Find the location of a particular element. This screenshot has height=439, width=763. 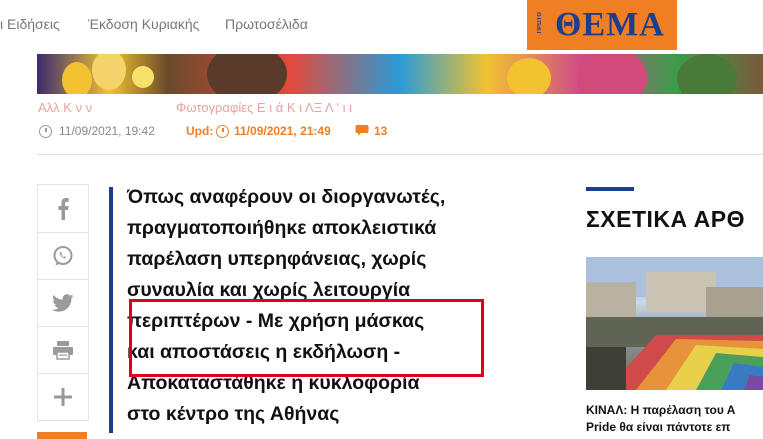

comment-icon is located at coordinates (362, 130).